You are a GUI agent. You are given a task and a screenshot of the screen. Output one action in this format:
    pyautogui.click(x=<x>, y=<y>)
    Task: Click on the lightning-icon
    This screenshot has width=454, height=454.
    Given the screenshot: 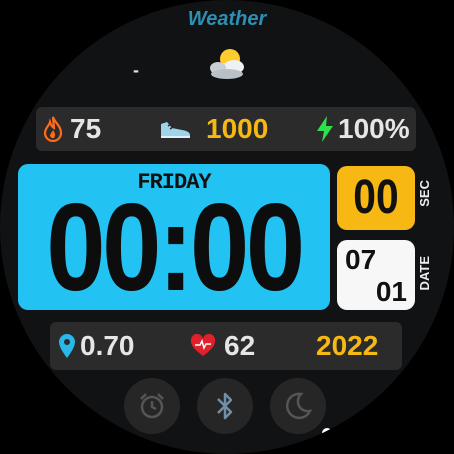 What is the action you would take?
    pyautogui.click(x=325, y=129)
    